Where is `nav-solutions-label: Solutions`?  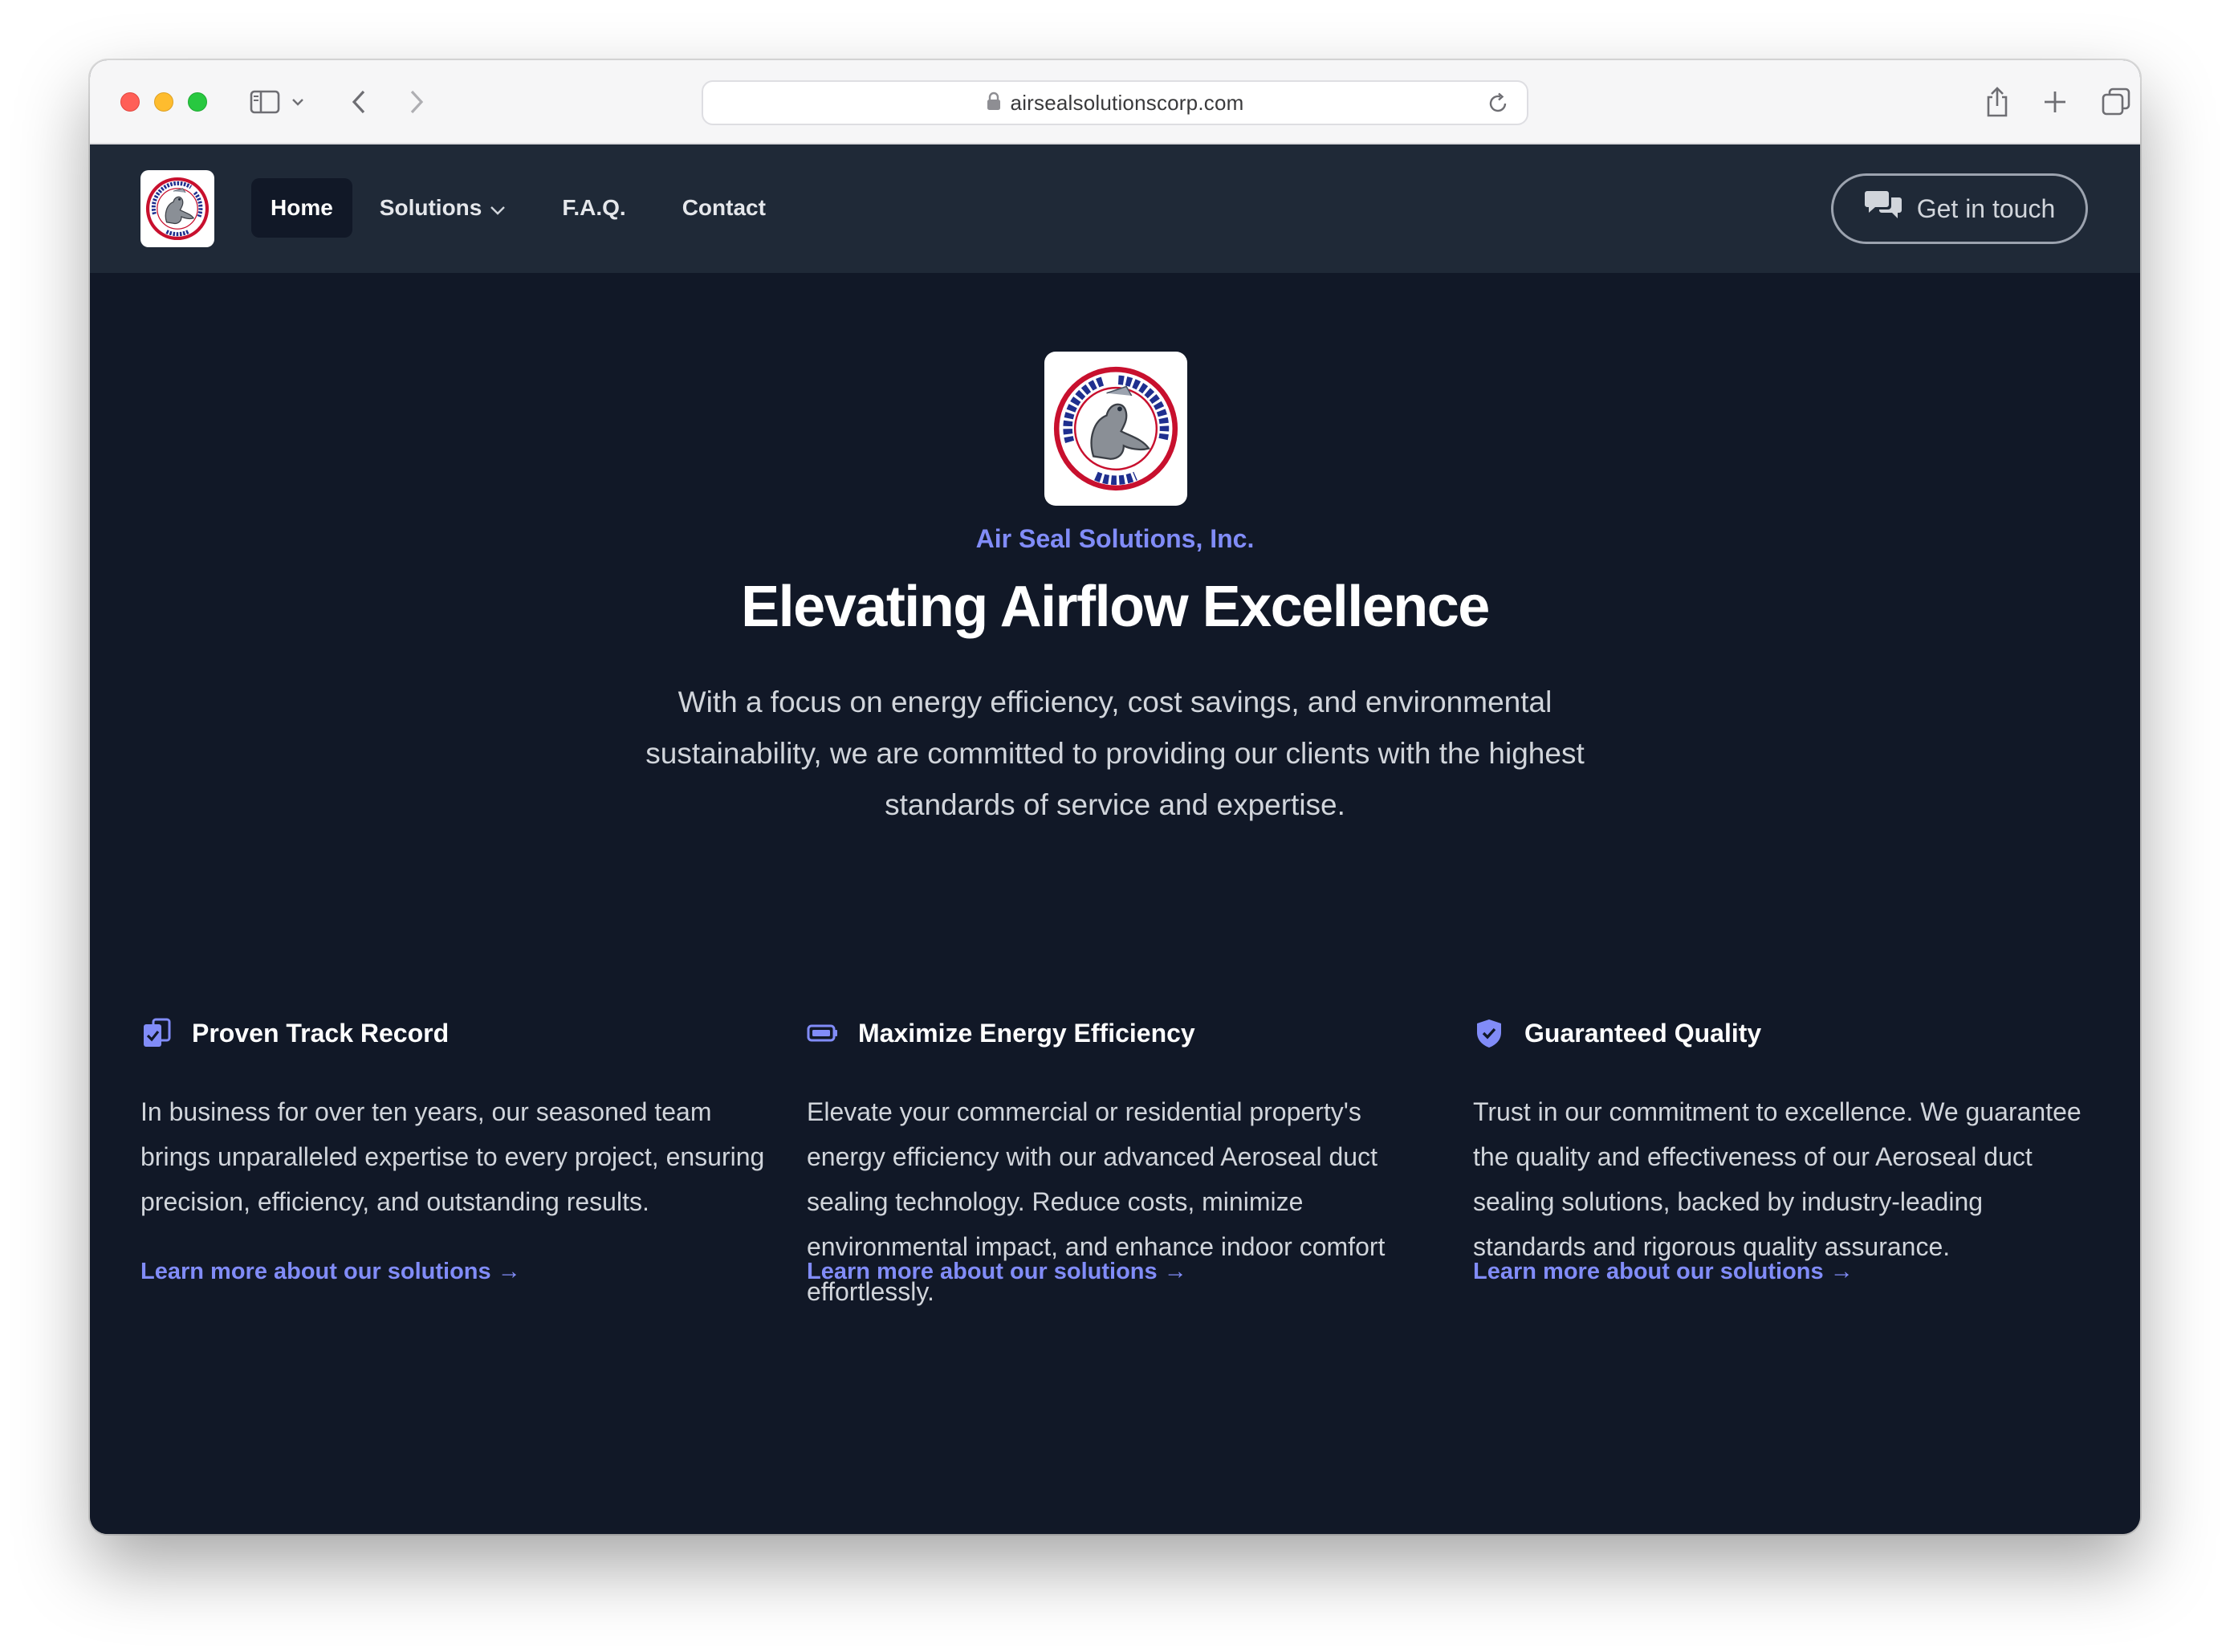 nav-solutions-label: Solutions is located at coordinates (430, 207).